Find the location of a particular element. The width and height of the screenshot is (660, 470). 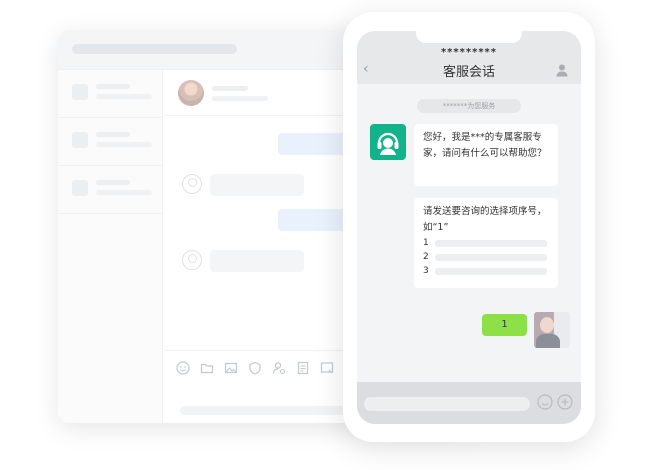

option-item: 1 is located at coordinates (486, 243).